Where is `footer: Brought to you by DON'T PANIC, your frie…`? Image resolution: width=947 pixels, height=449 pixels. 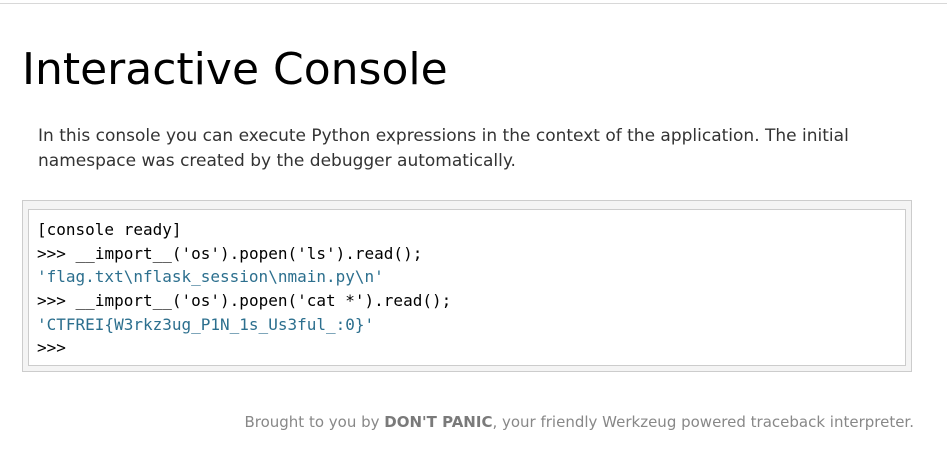 footer: Brought to you by DON'T PANIC, your frie… is located at coordinates (579, 422).